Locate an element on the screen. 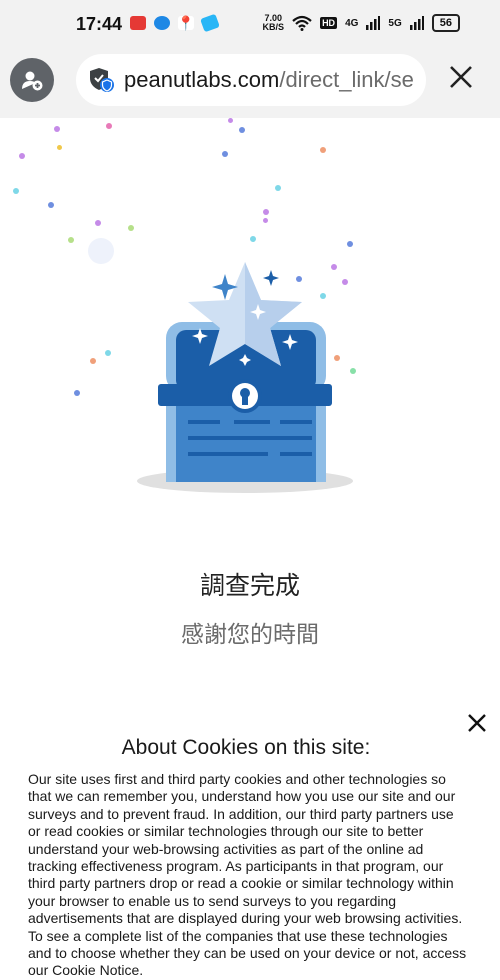  browser-toolbar: peanutlabs.com/direct_link/se is located at coordinates (250, 84).